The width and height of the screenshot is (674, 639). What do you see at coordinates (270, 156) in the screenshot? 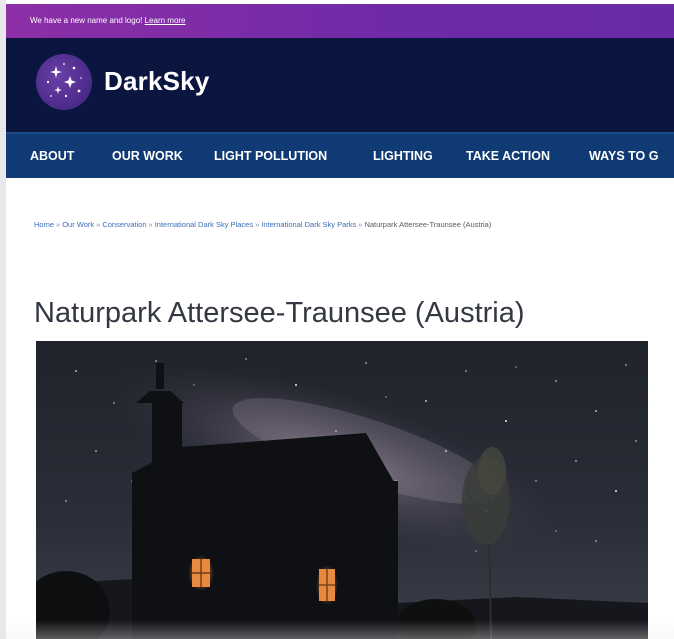
I see `nav-item-light-pollution: LIGHT POLLUTION` at bounding box center [270, 156].